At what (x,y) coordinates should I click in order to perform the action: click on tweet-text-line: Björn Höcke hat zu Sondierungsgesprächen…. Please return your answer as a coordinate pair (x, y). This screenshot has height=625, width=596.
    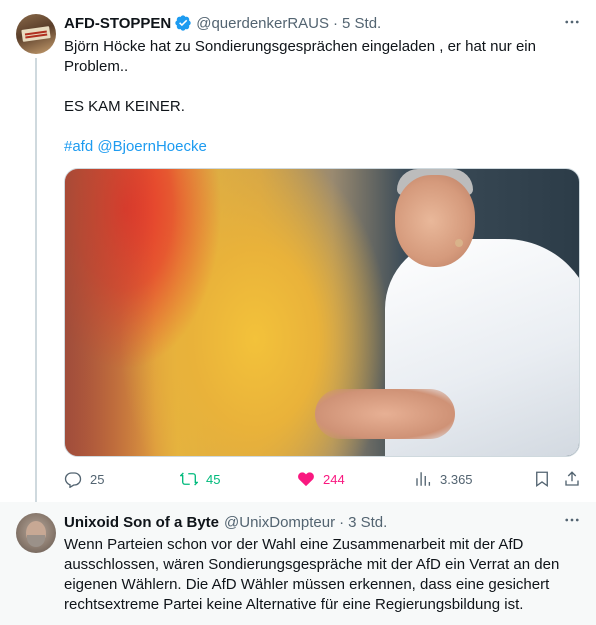
    Looking at the image, I should click on (300, 46).